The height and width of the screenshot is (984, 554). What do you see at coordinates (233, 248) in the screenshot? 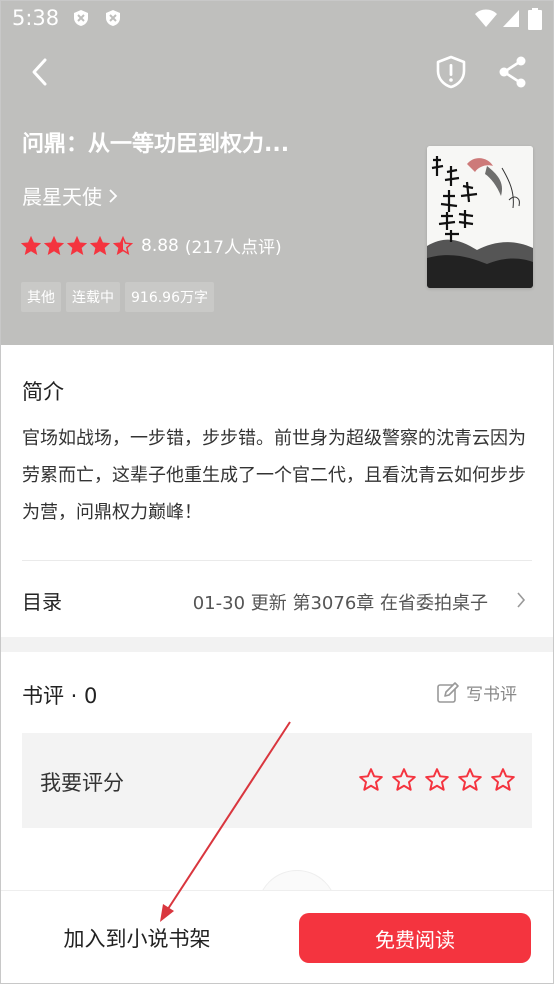
I see `rating-count: (217人点评)` at bounding box center [233, 248].